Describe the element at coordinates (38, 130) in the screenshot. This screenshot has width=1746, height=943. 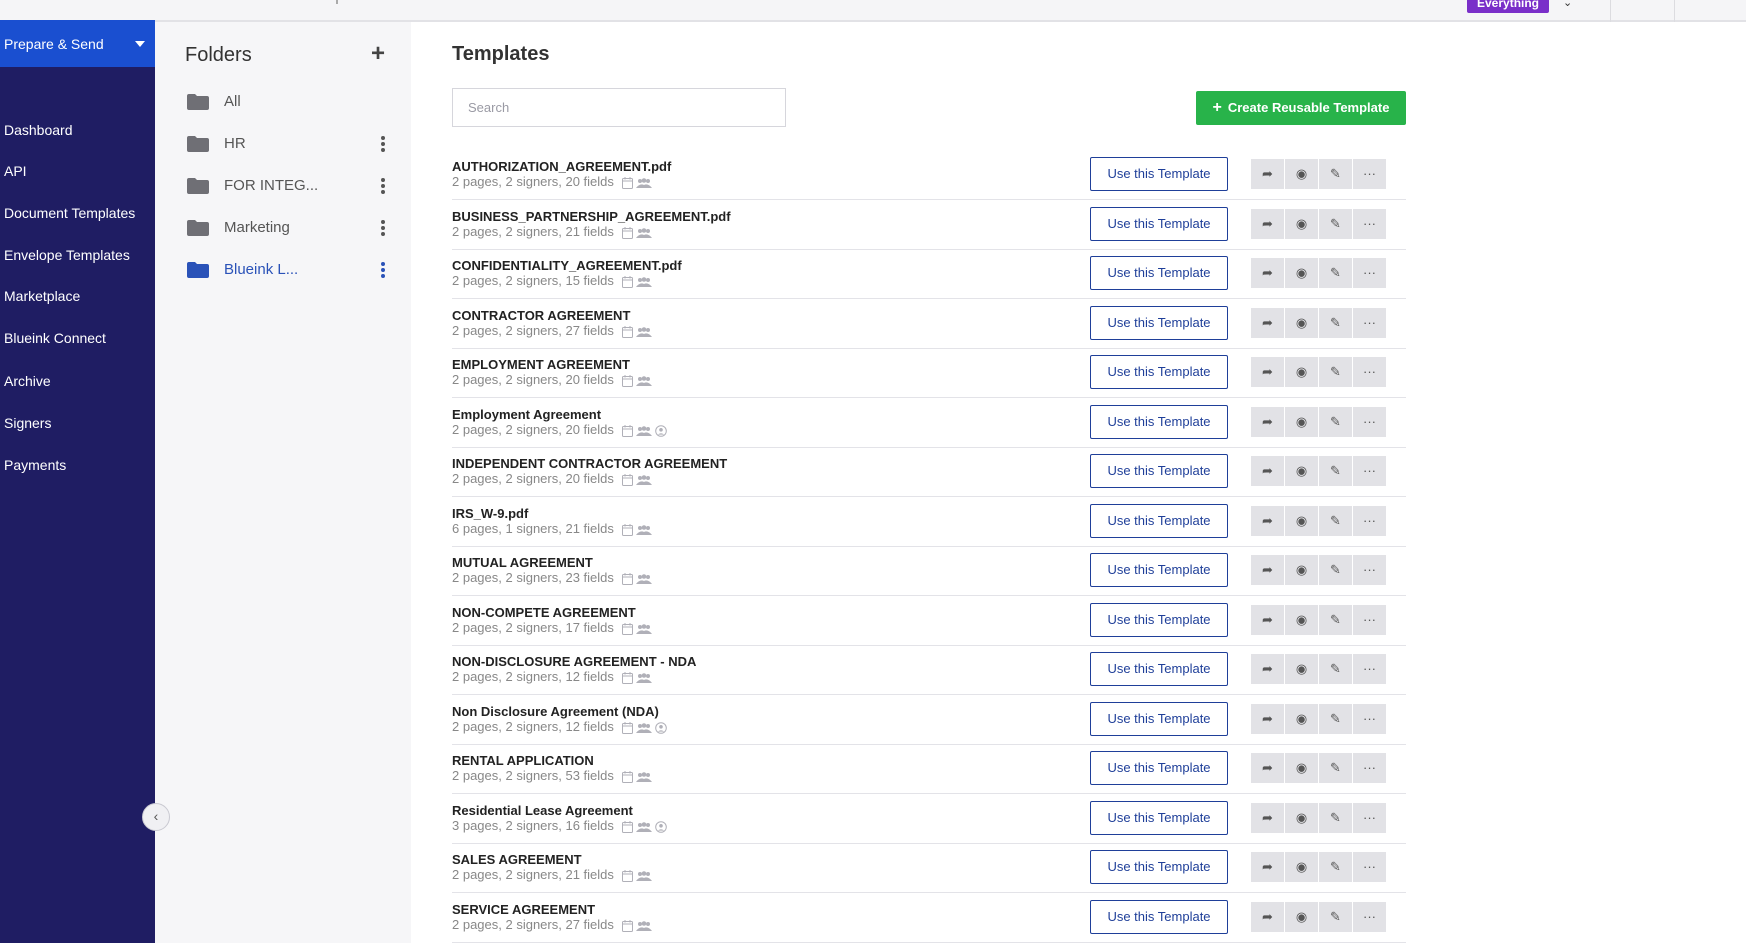
I see `nav-item-dashboard: Dashboard` at that location.